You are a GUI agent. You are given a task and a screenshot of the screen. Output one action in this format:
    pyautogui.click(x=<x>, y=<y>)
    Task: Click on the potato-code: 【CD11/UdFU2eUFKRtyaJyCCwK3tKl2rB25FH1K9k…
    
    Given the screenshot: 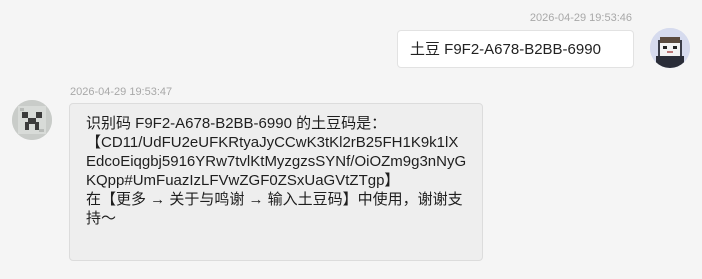 What is the action you would take?
    pyautogui.click(x=276, y=161)
    